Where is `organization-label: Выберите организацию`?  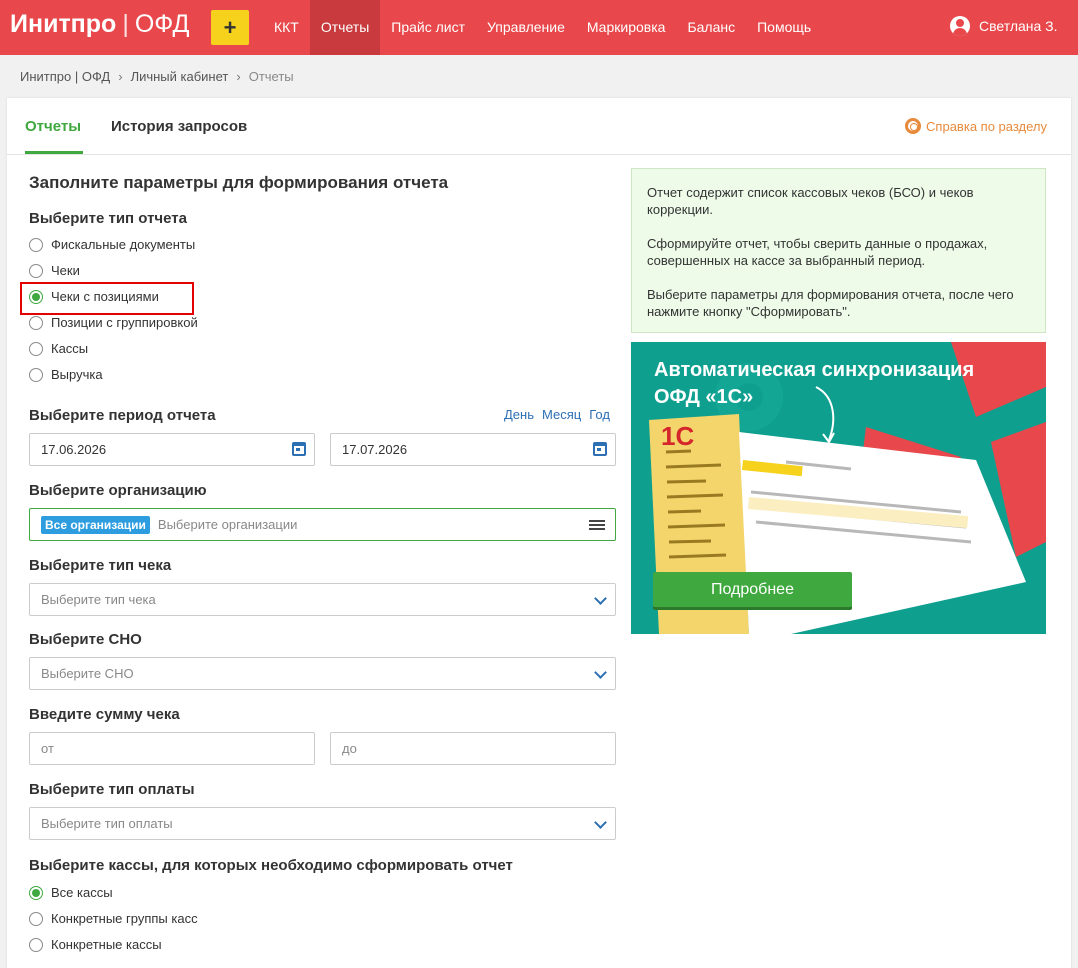 organization-label: Выберите организацию is located at coordinates (118, 490).